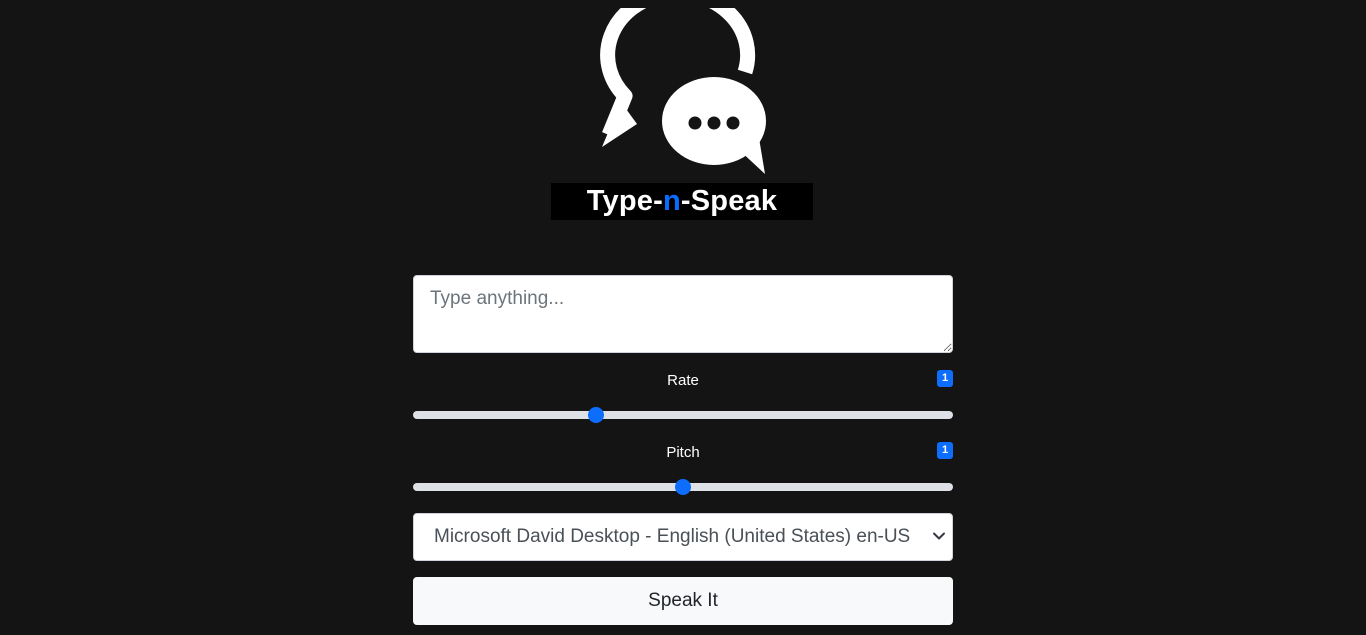 The image size is (1366, 635). Describe the element at coordinates (624, 201) in the screenshot. I see `app-title-part1: Type-` at that location.